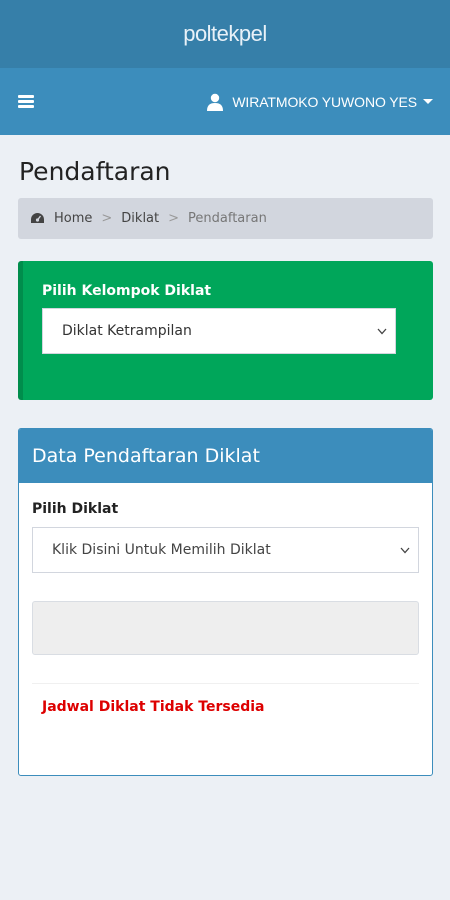 The image size is (450, 900). What do you see at coordinates (225, 683) in the screenshot?
I see `divider` at bounding box center [225, 683].